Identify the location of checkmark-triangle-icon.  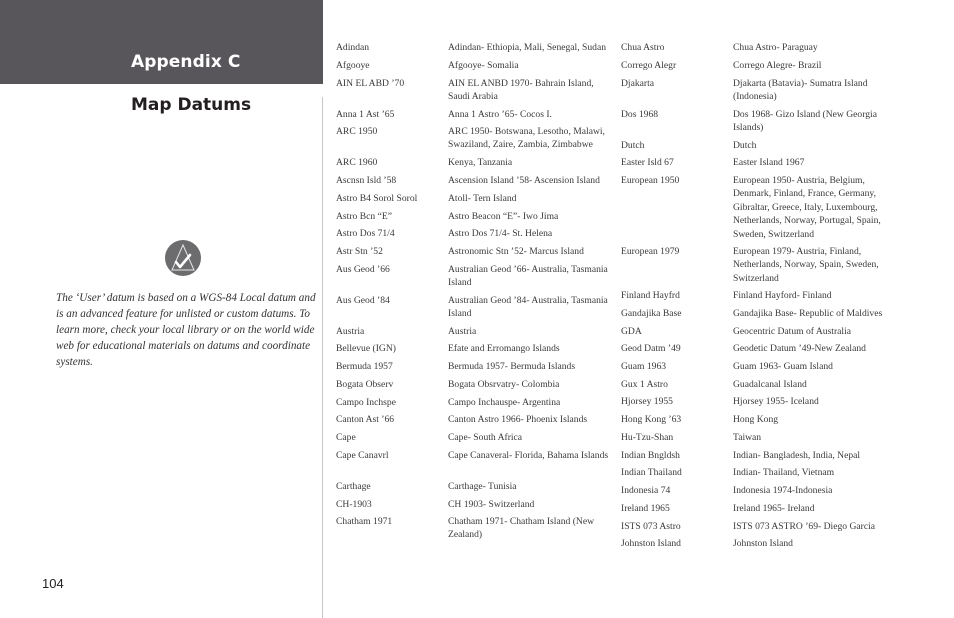
(183, 258).